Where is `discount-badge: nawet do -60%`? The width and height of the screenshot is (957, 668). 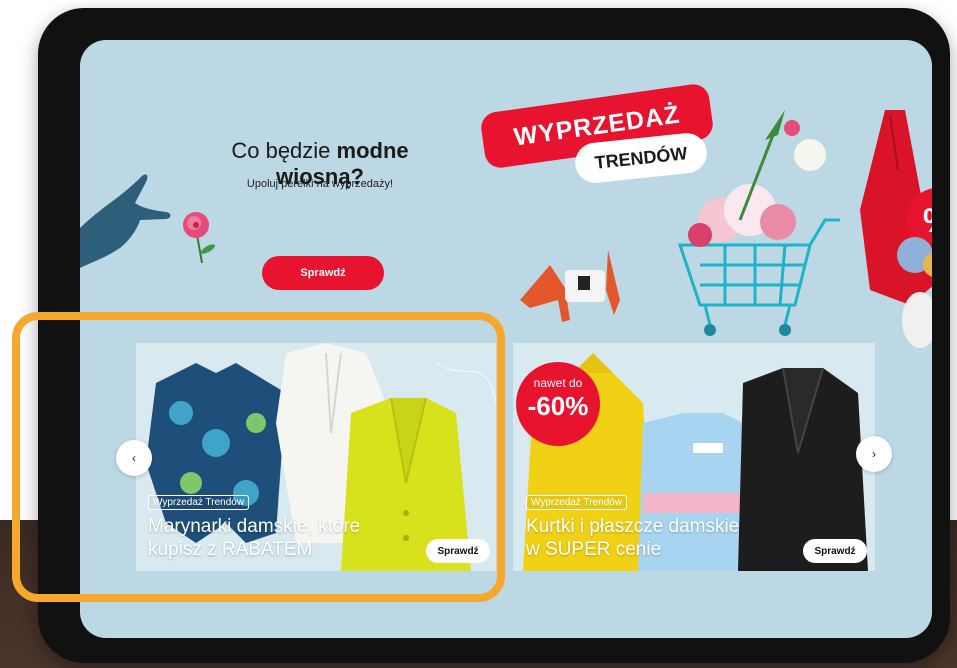 discount-badge: nawet do -60% is located at coordinates (558, 404).